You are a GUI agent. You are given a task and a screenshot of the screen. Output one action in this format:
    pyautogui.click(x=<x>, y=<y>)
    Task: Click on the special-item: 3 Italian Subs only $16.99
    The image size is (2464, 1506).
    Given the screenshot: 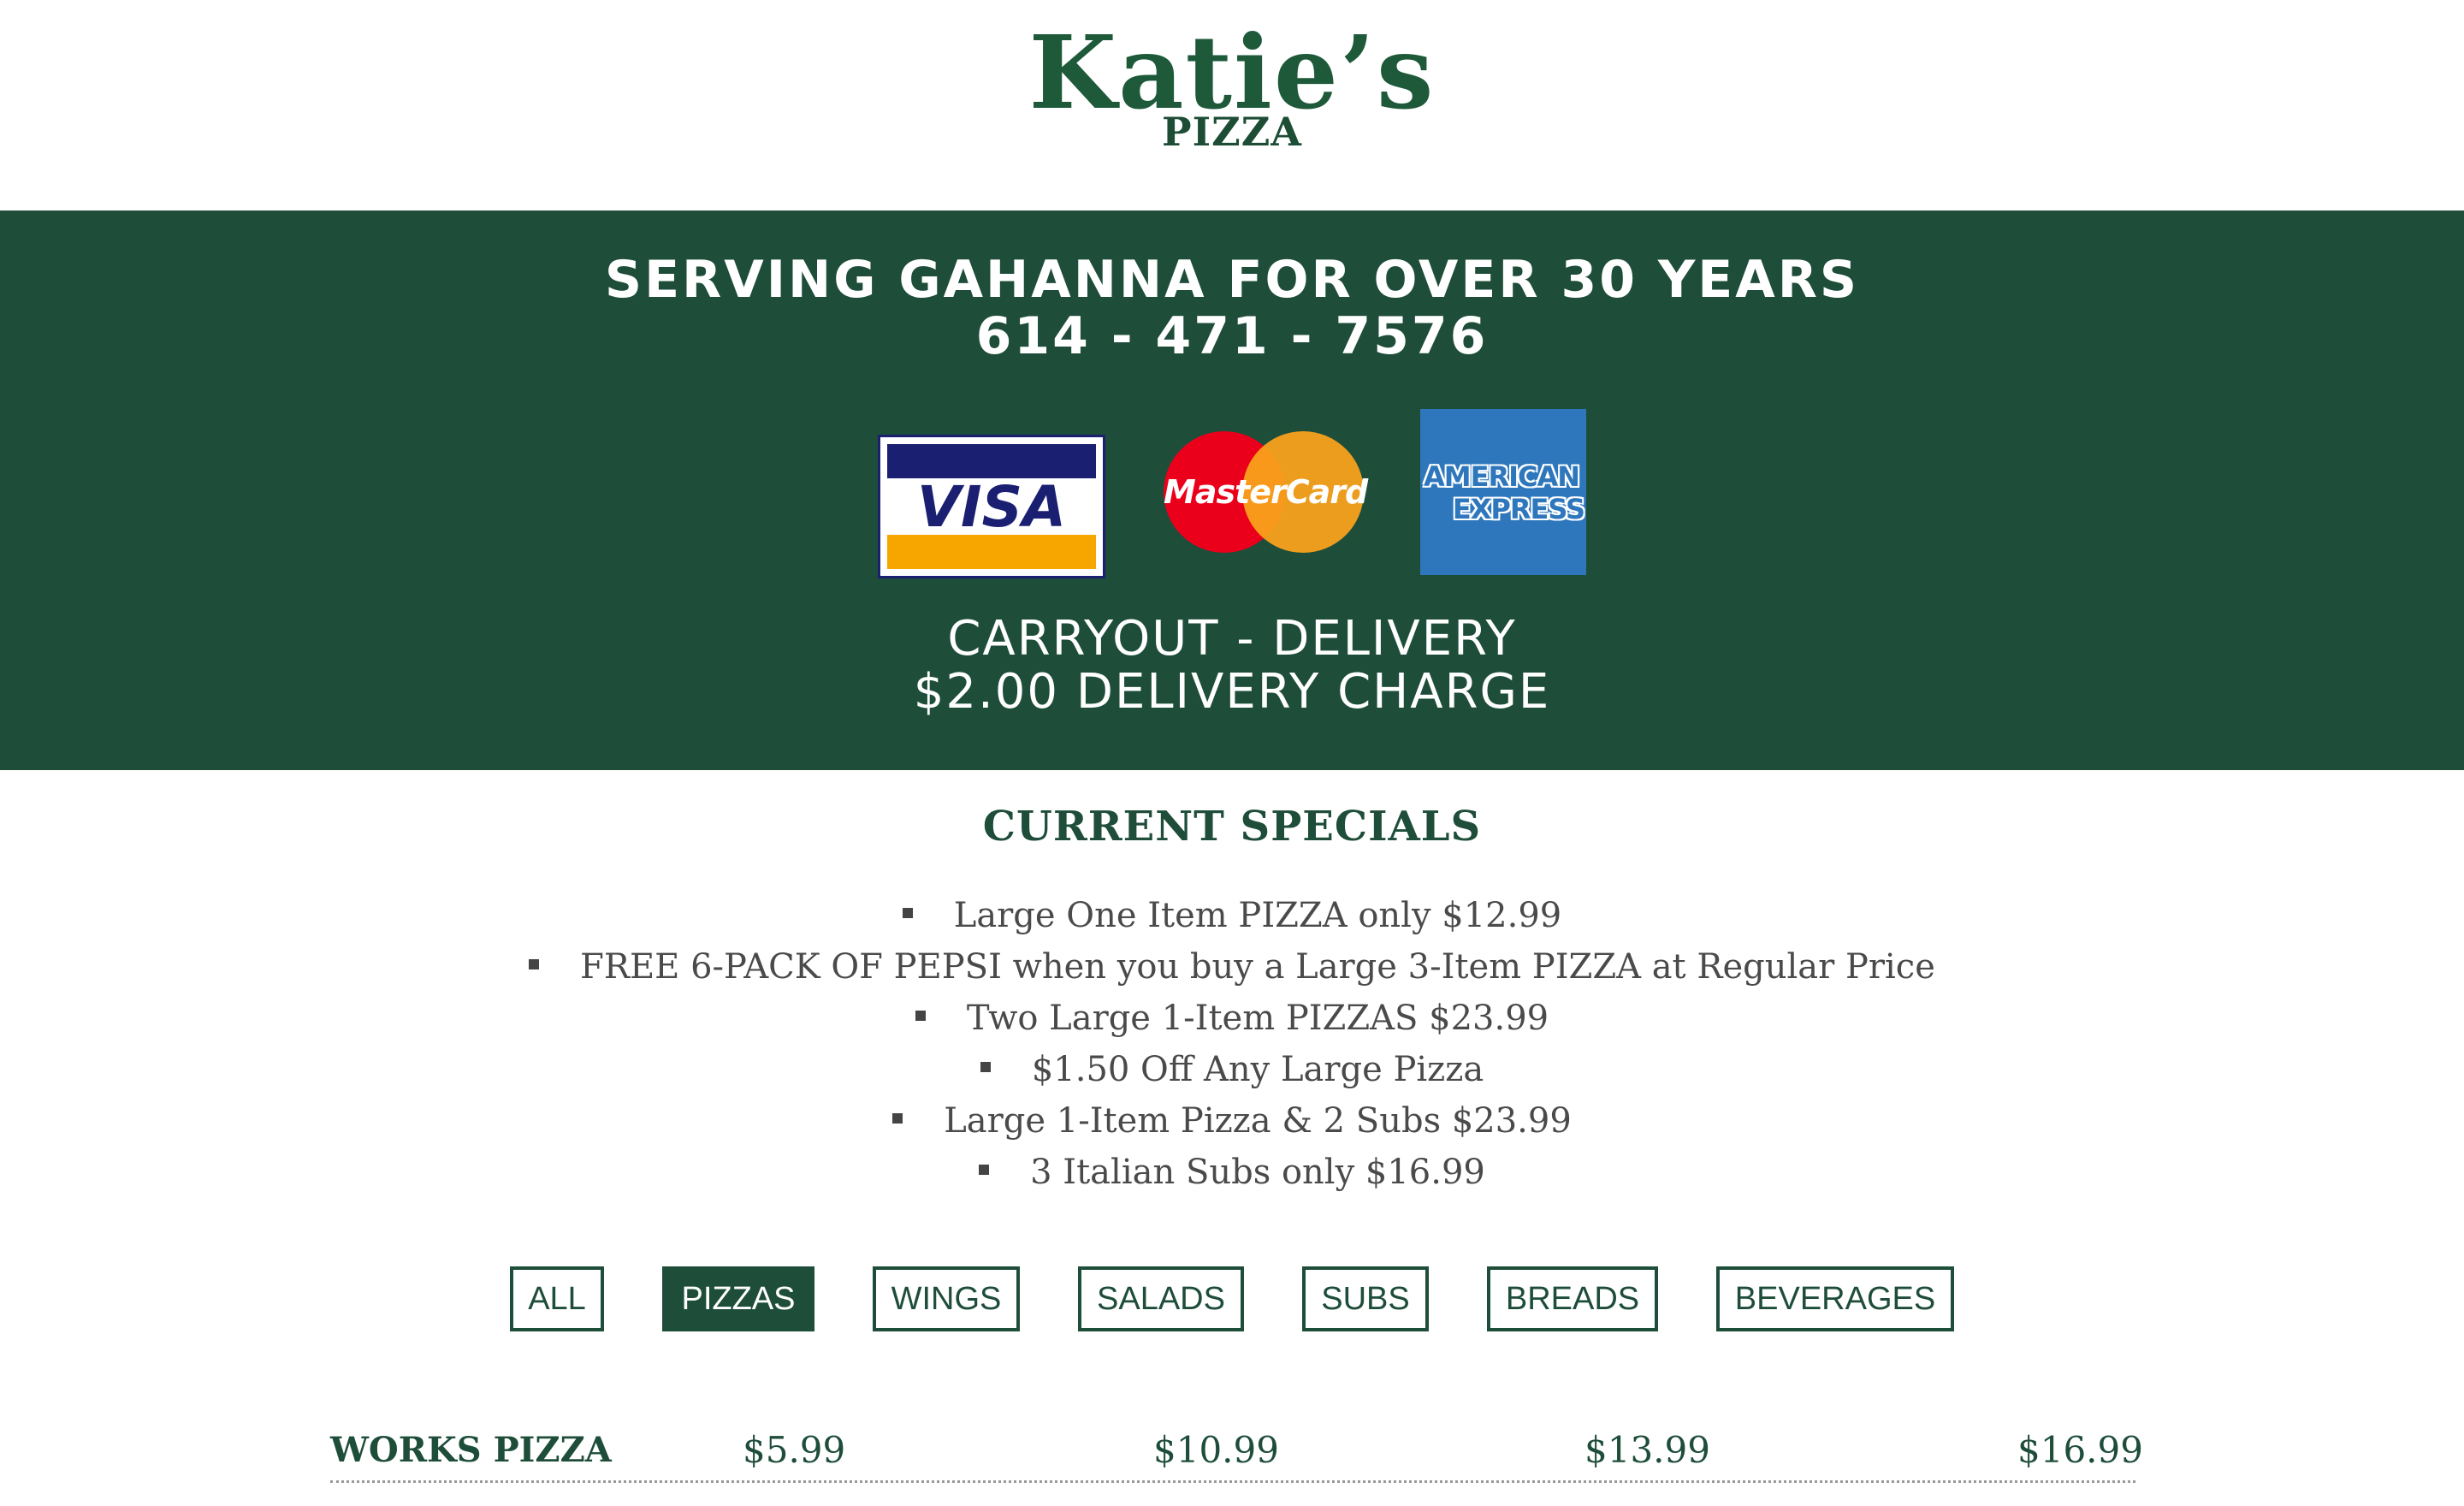 What is the action you would take?
    pyautogui.click(x=1232, y=1173)
    